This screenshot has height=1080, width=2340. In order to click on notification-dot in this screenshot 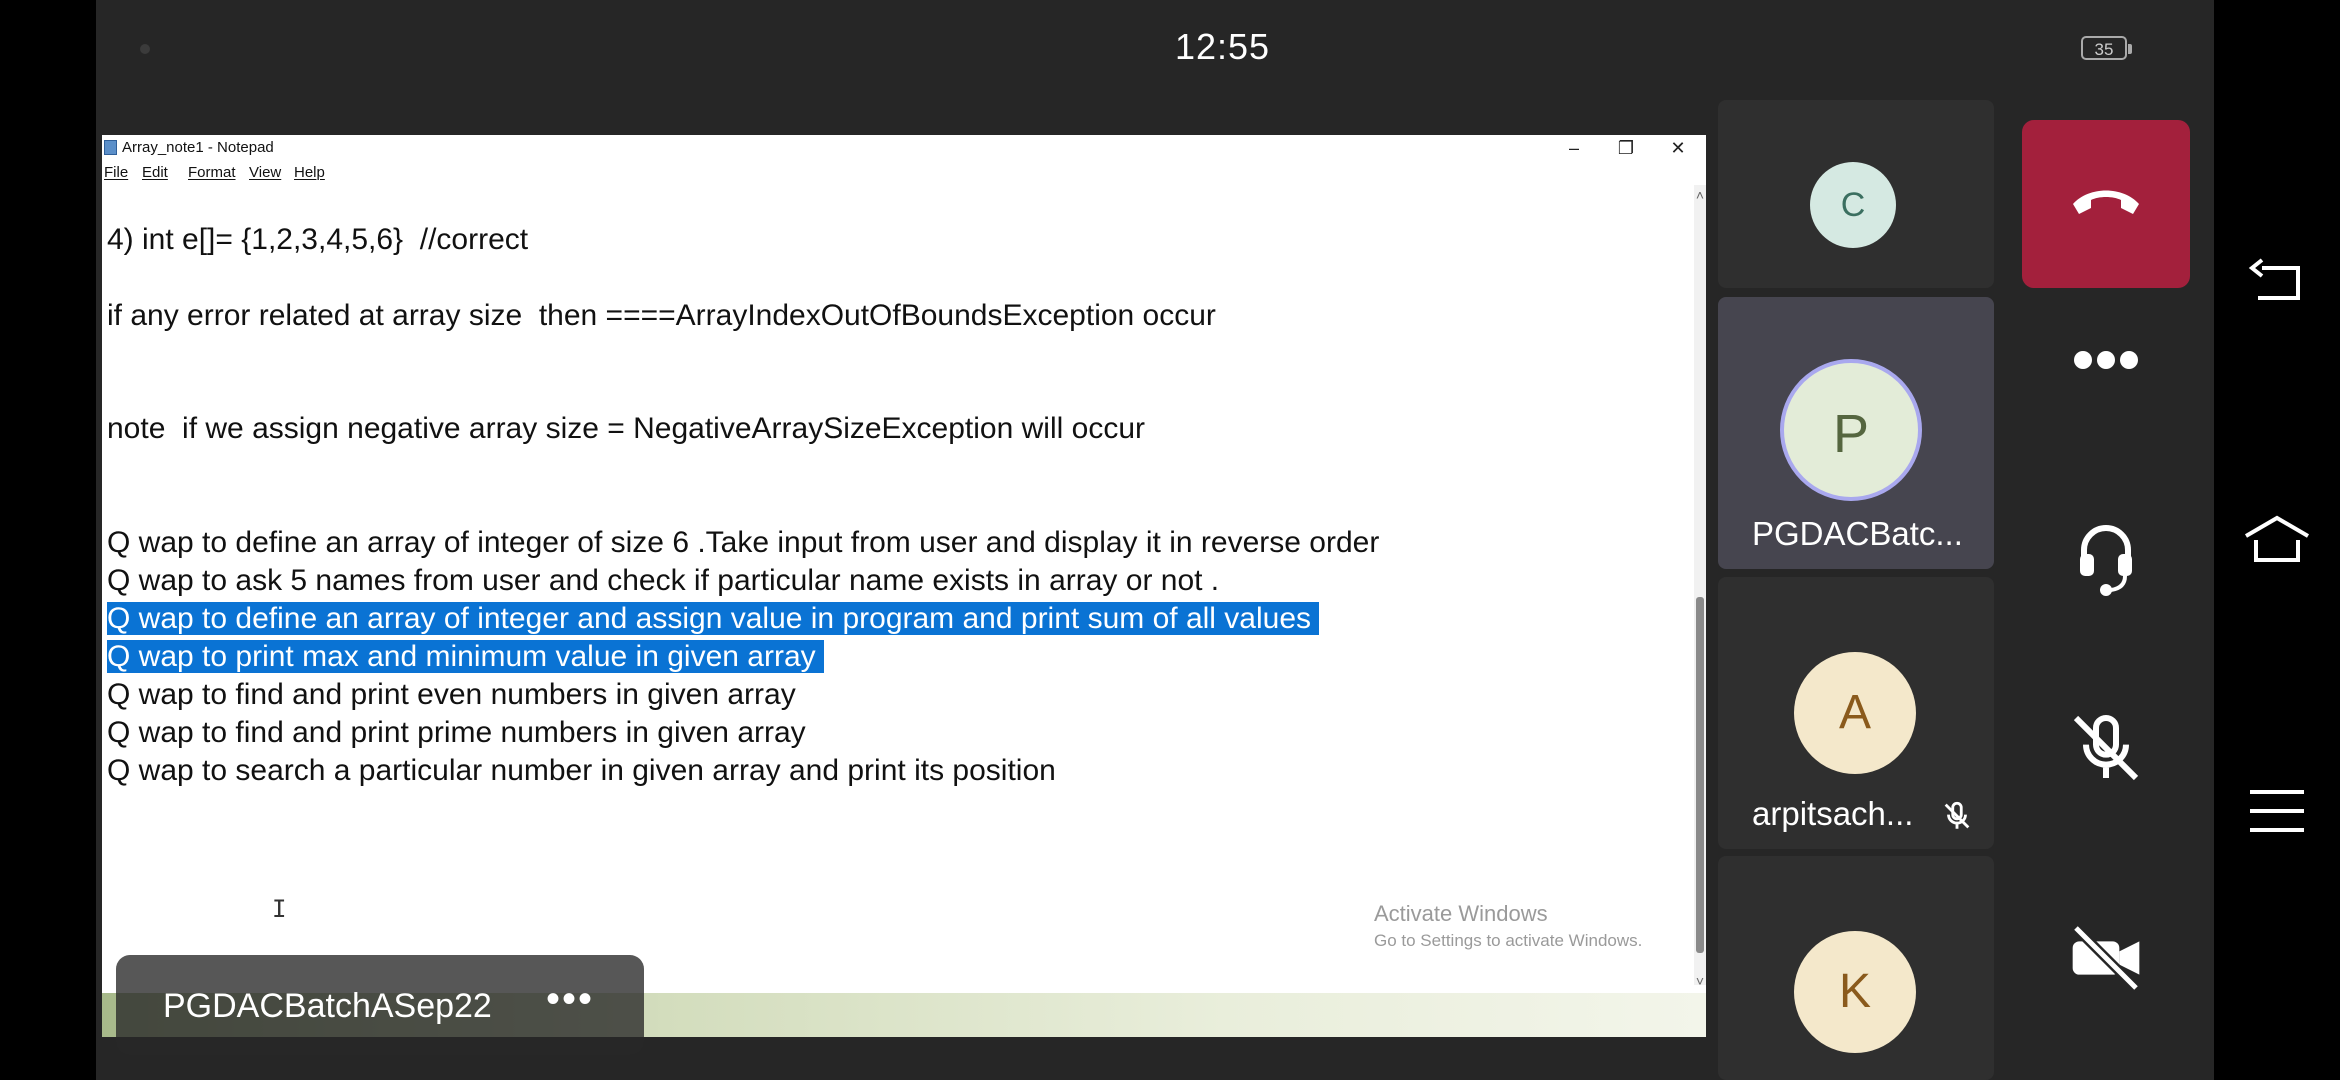, I will do `click(145, 49)`.